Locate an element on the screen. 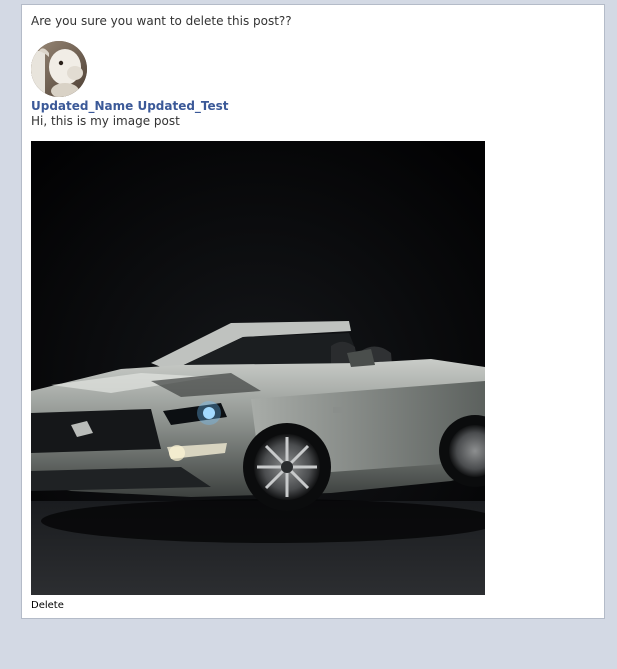 This screenshot has height=669, width=617. post-text: Hi, this is my image post is located at coordinates (105, 121).